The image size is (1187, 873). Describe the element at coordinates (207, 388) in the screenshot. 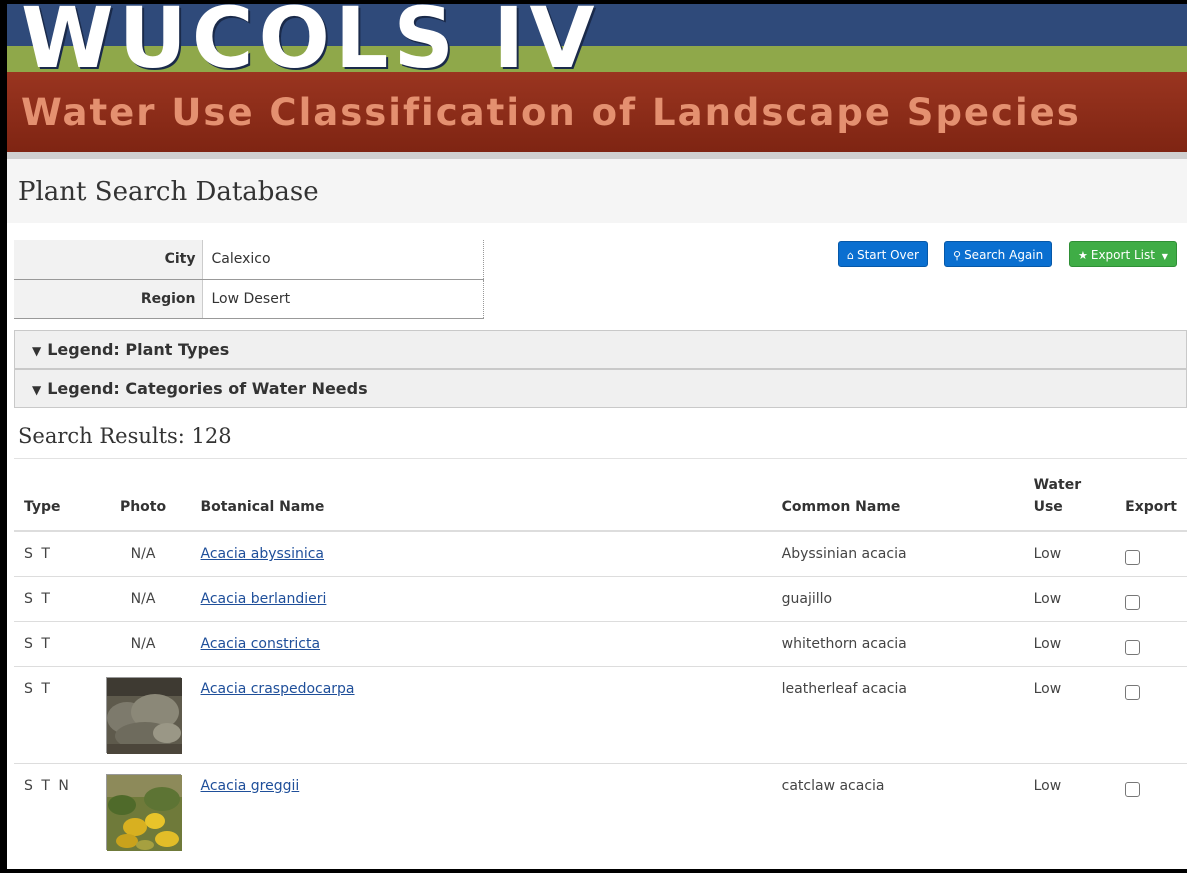

I see `legend-water-needs-label: Legend: Categories of Water Needs` at that location.